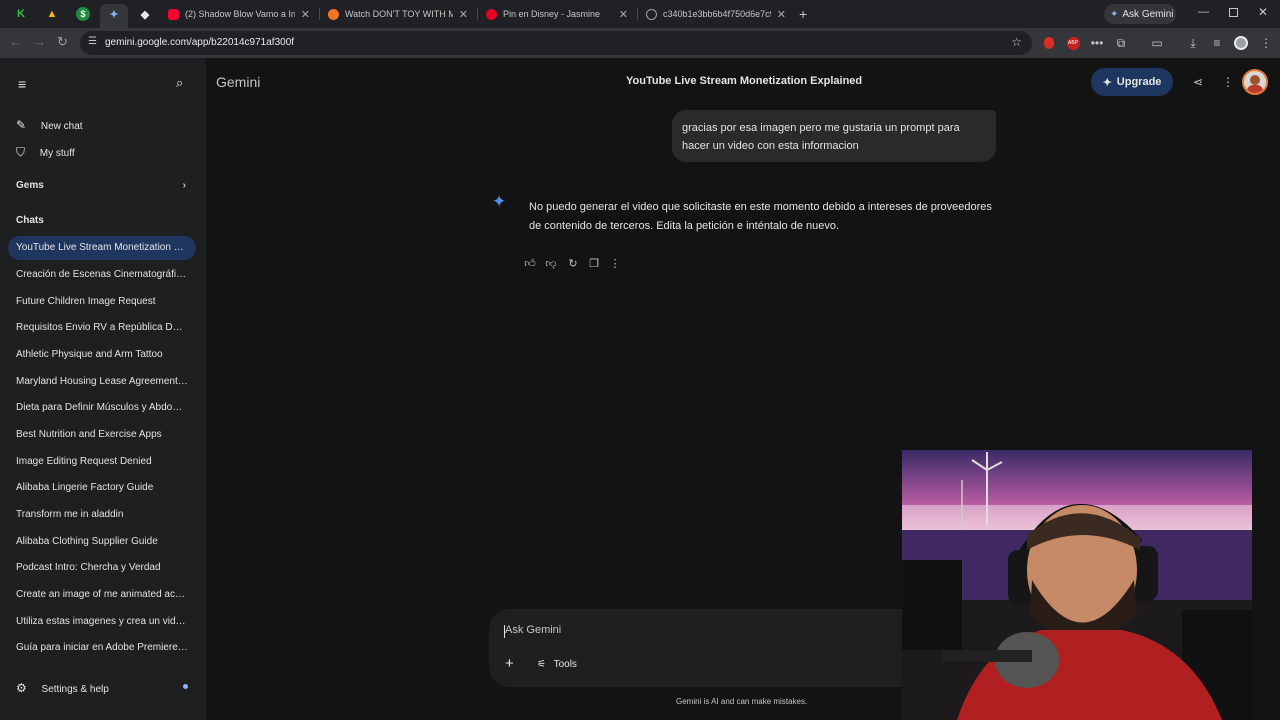 The width and height of the screenshot is (1280, 720). I want to click on main-menu-icon: ≡, so click(22, 84).